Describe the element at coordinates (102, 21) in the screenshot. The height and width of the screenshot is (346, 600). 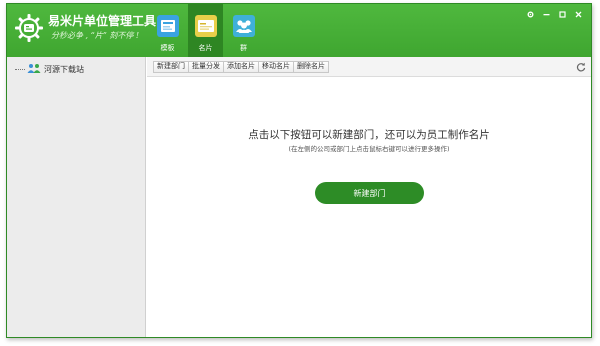
I see `app-title: 易米片单位管理工具` at that location.